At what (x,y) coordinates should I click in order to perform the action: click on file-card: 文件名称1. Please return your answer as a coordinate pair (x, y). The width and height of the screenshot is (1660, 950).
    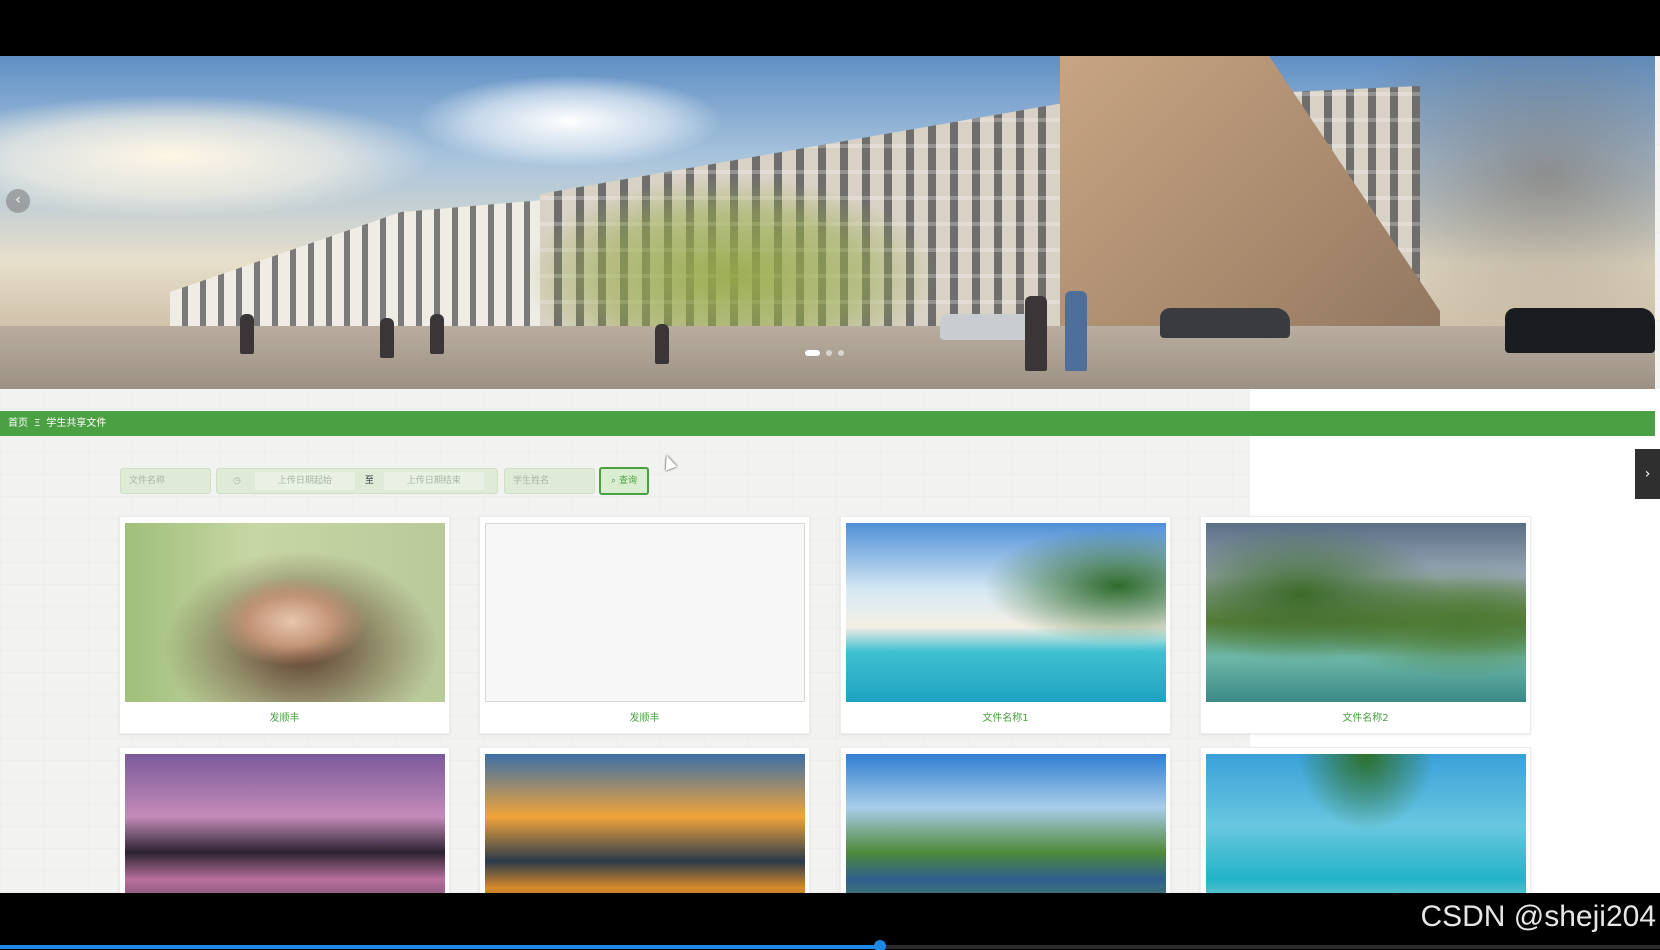
    Looking at the image, I should click on (1005, 625).